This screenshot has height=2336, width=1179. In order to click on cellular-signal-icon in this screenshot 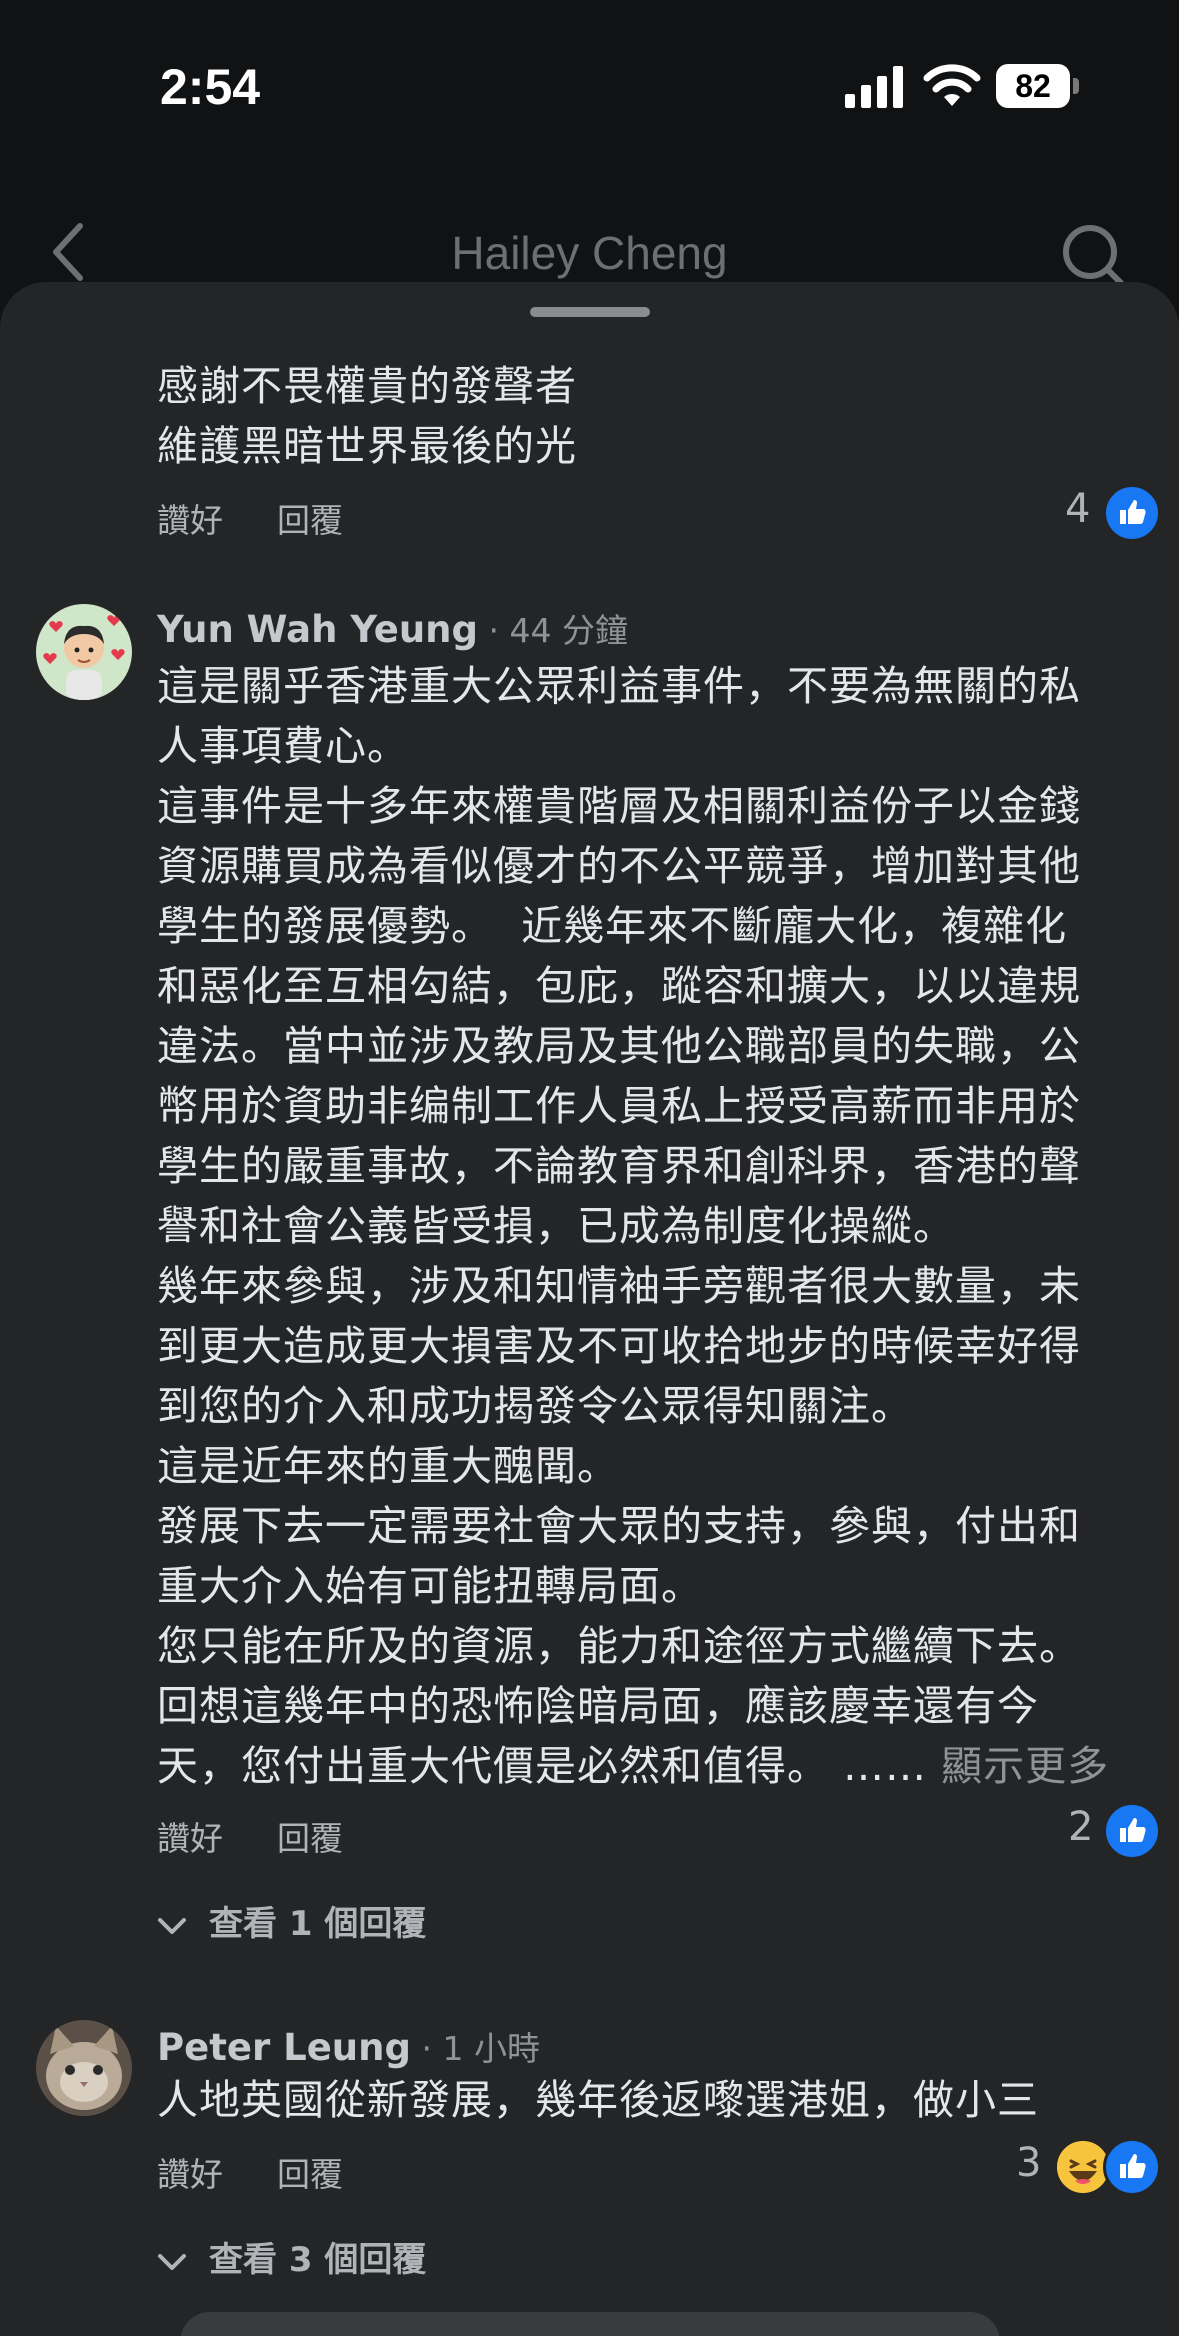, I will do `click(874, 87)`.